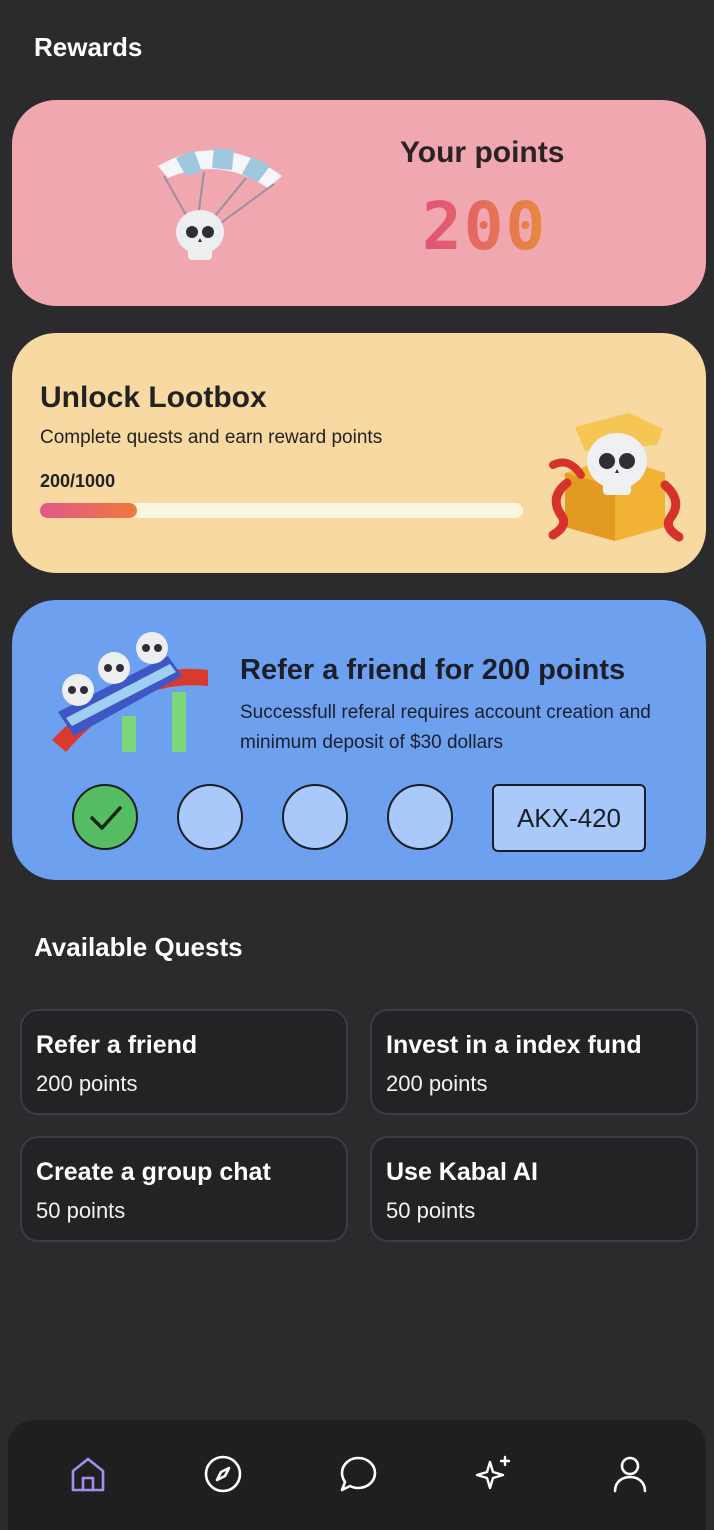 This screenshot has width=714, height=1530. I want to click on lootbox-progress-fill, so click(88, 510).